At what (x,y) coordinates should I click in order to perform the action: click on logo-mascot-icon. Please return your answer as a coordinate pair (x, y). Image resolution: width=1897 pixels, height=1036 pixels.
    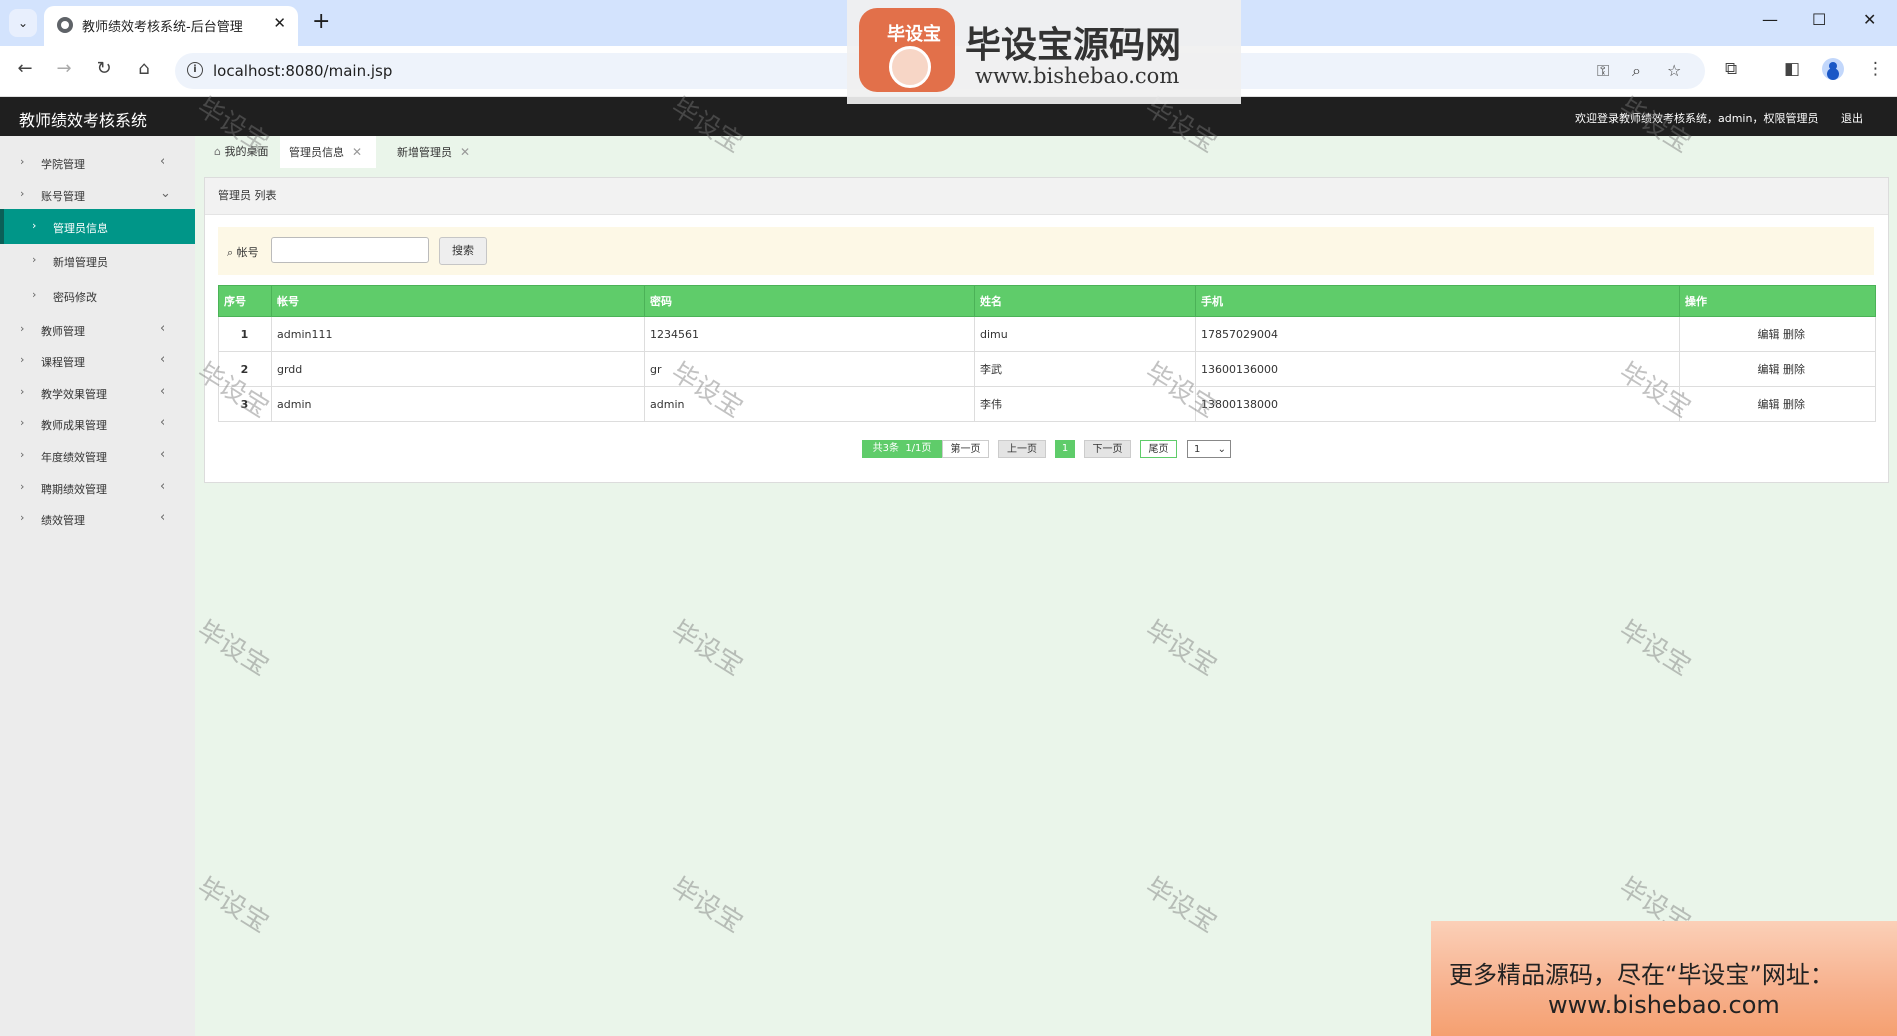
    Looking at the image, I should click on (910, 67).